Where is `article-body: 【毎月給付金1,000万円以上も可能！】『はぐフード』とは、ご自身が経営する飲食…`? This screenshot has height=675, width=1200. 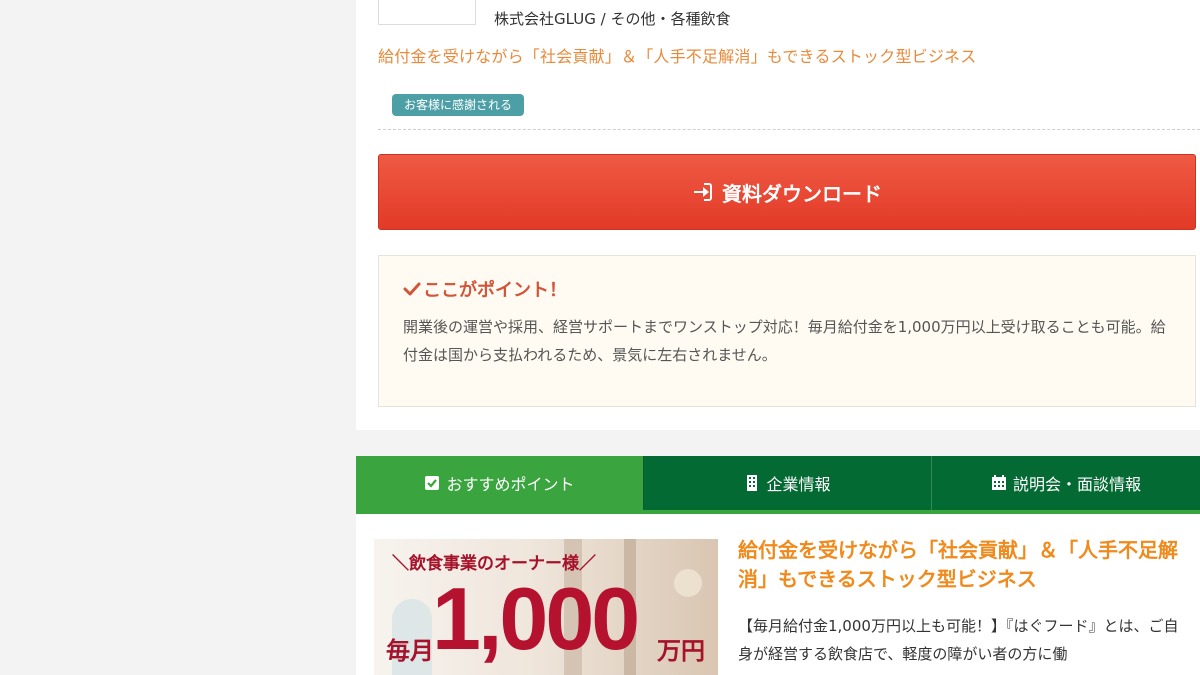
article-body: 【毎月給付金1,000万円以上も可能！】『はぐフード』とは、ご自身が経営する飲食… is located at coordinates (958, 640).